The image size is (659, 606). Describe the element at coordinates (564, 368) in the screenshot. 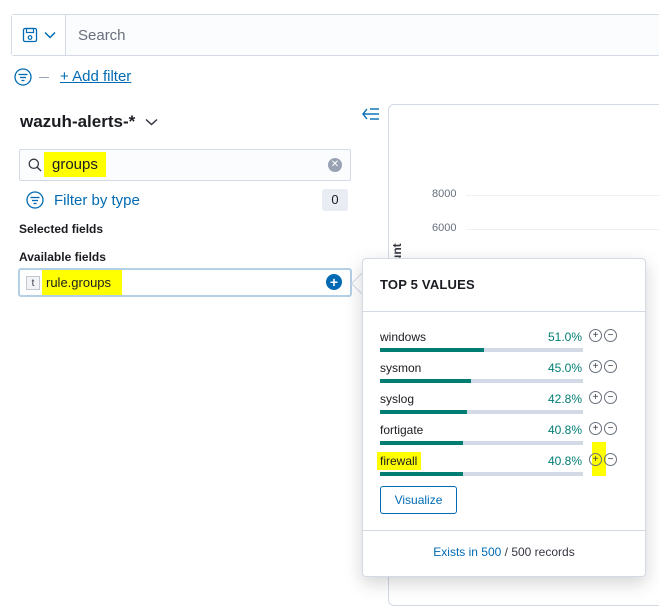

I see `value-percent: 45.0%` at that location.